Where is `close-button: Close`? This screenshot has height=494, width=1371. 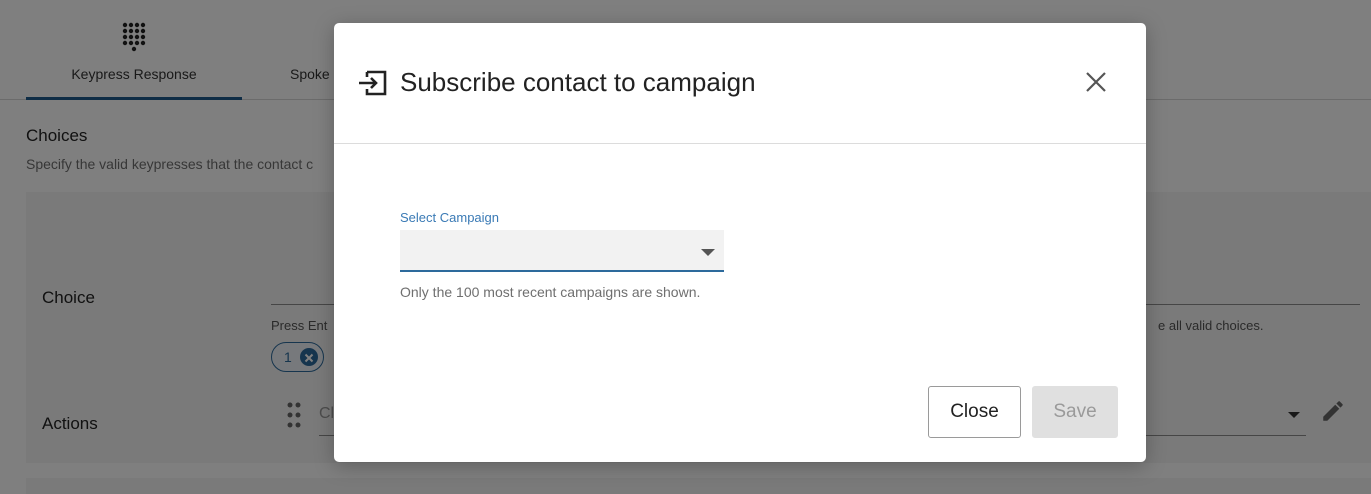 close-button: Close is located at coordinates (974, 412).